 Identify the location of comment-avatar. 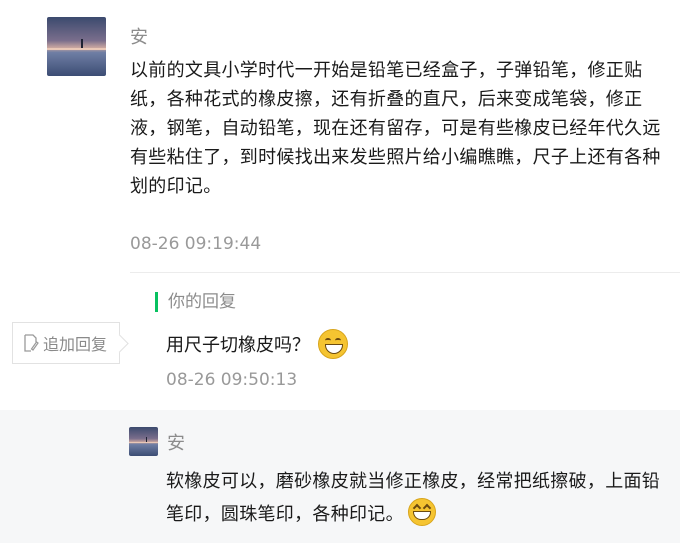
(76, 46).